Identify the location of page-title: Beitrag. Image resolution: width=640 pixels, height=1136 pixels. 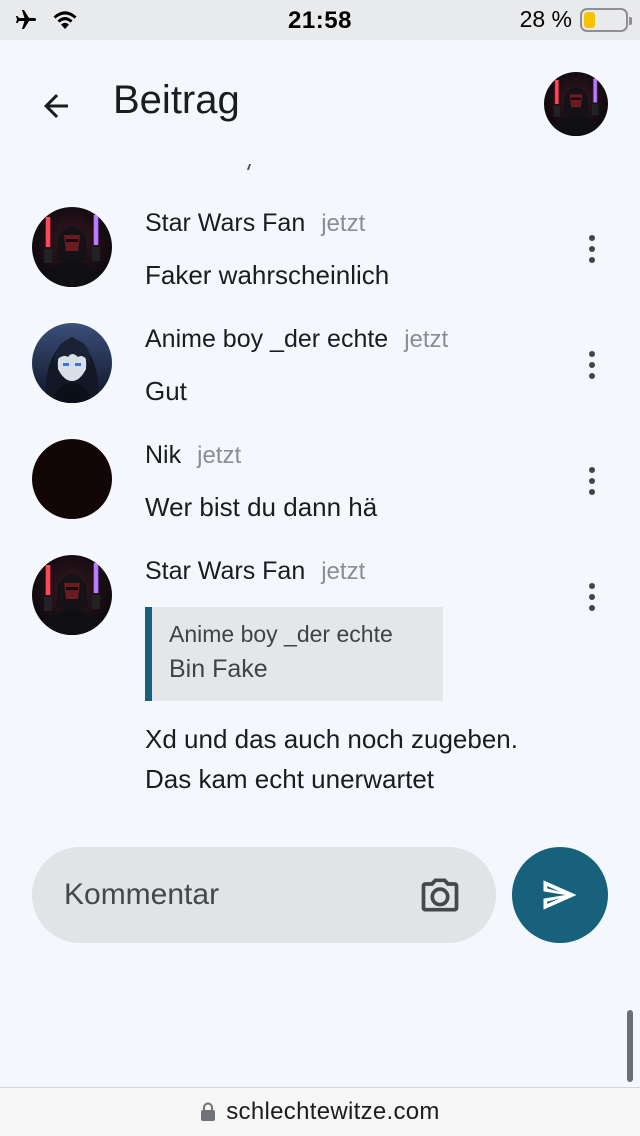
(176, 100).